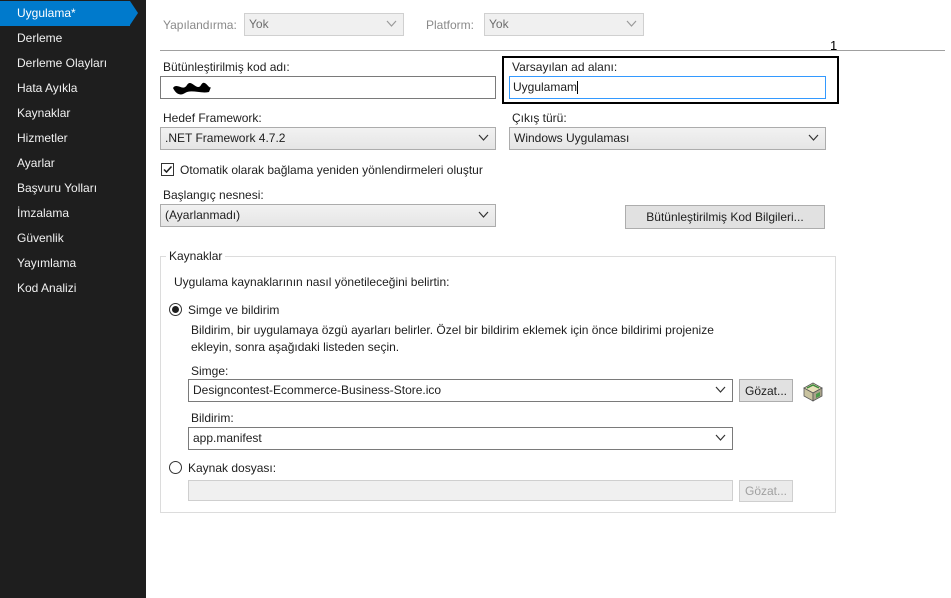  What do you see at coordinates (552, 50) in the screenshot?
I see `toolbar-divider` at bounding box center [552, 50].